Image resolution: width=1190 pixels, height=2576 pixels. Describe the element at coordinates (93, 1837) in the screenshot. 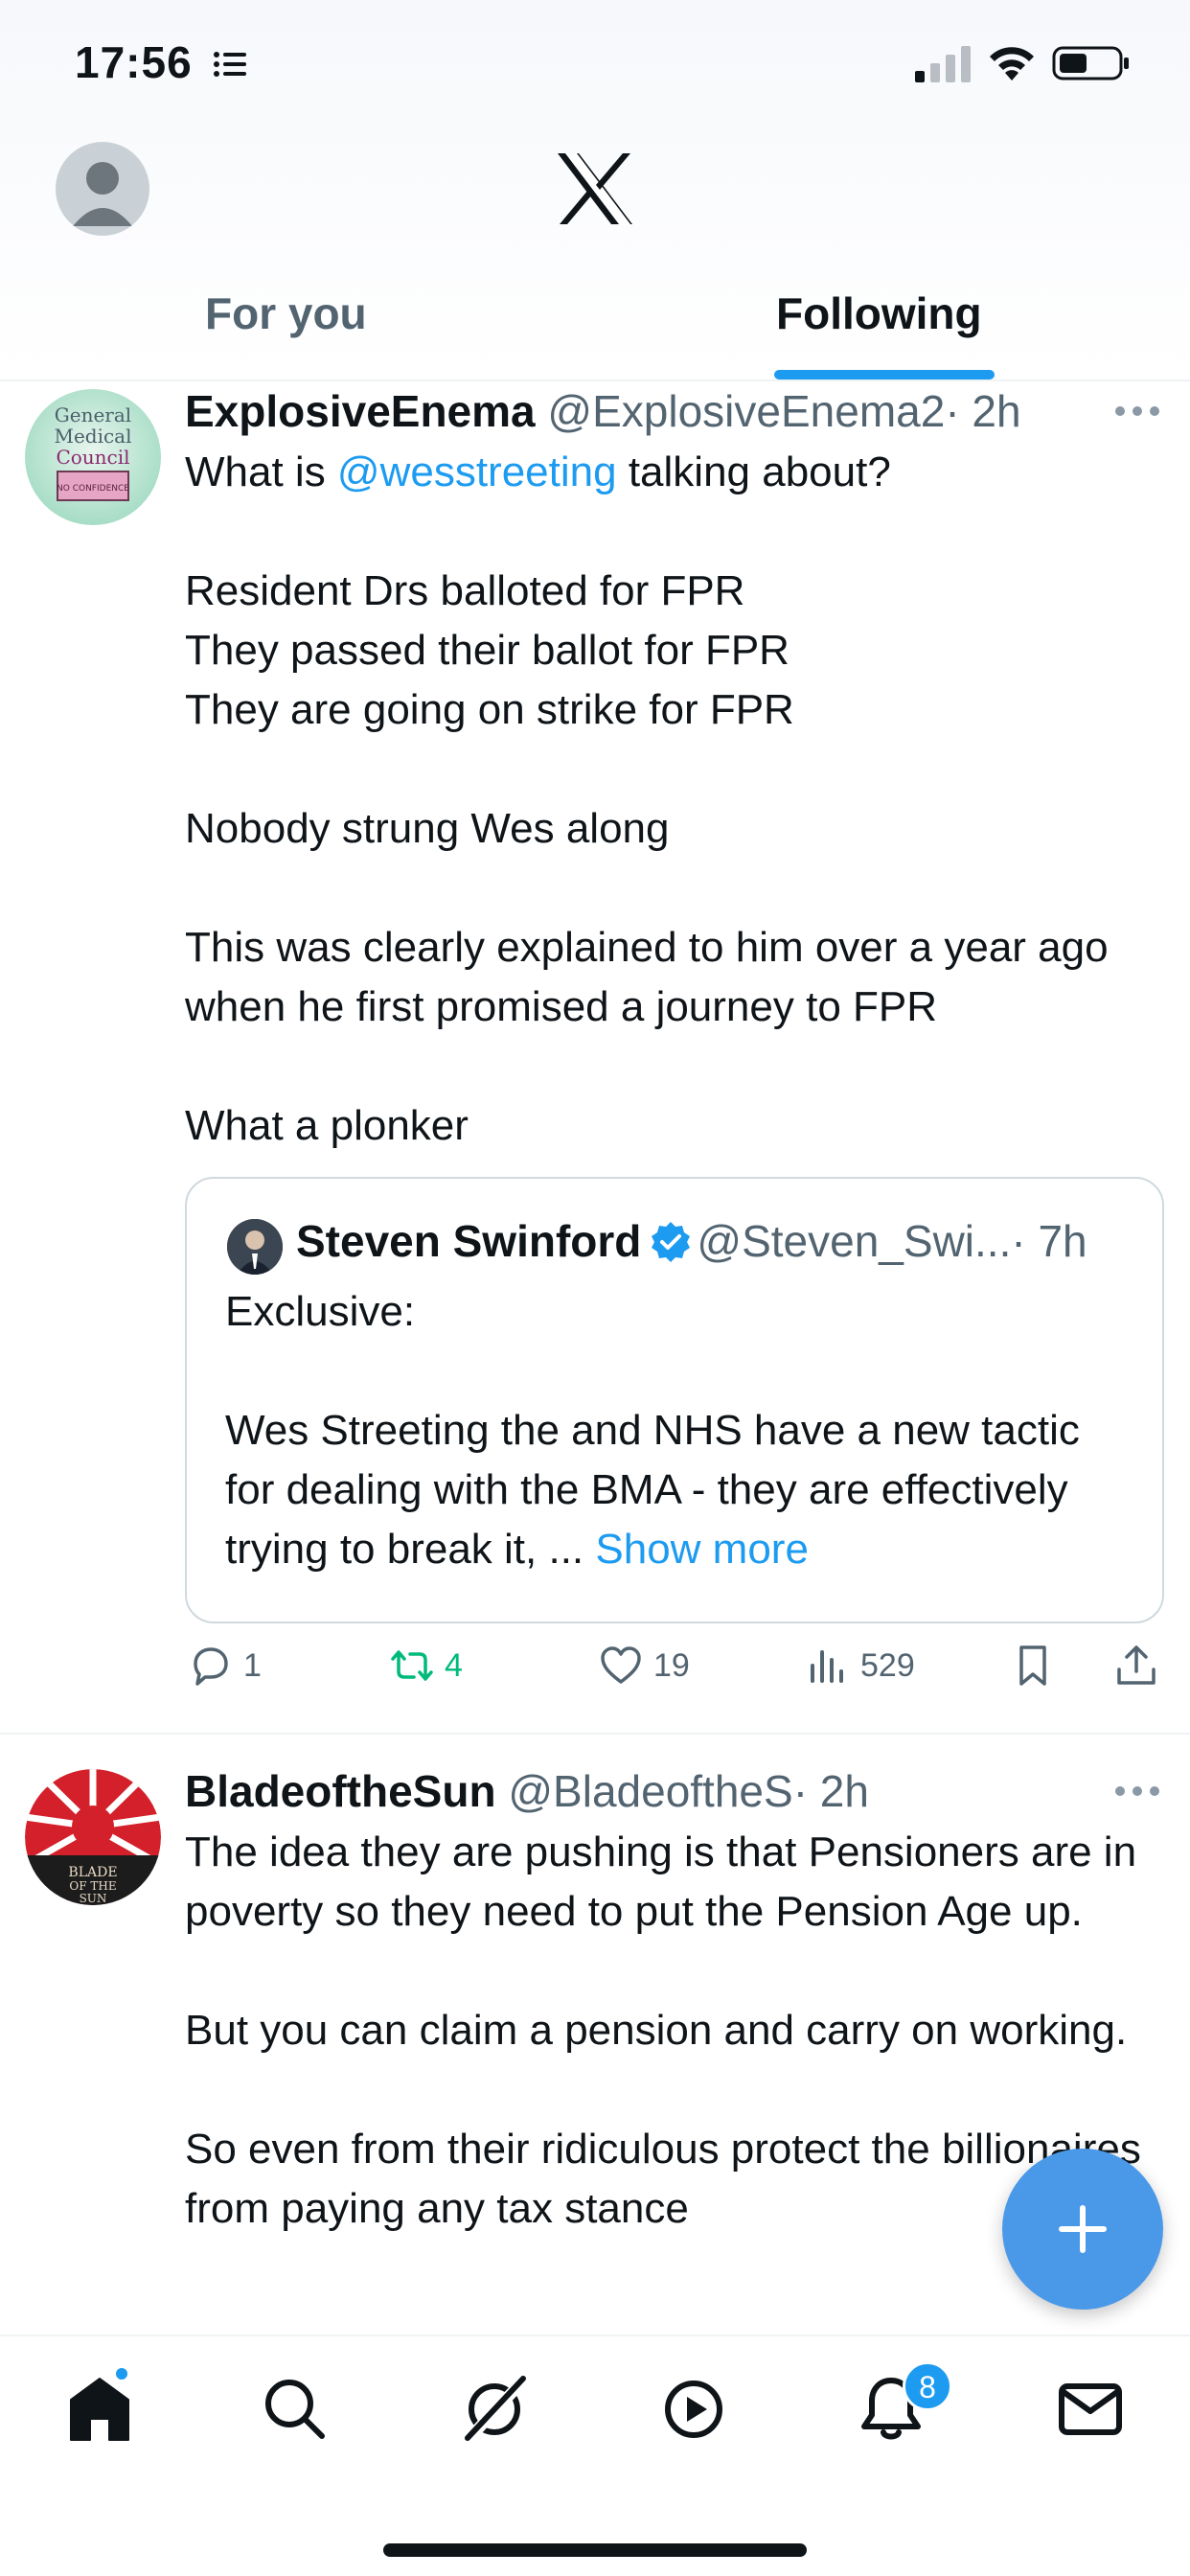

I see `post-author-avatar: BLADE OF THE SUN` at that location.